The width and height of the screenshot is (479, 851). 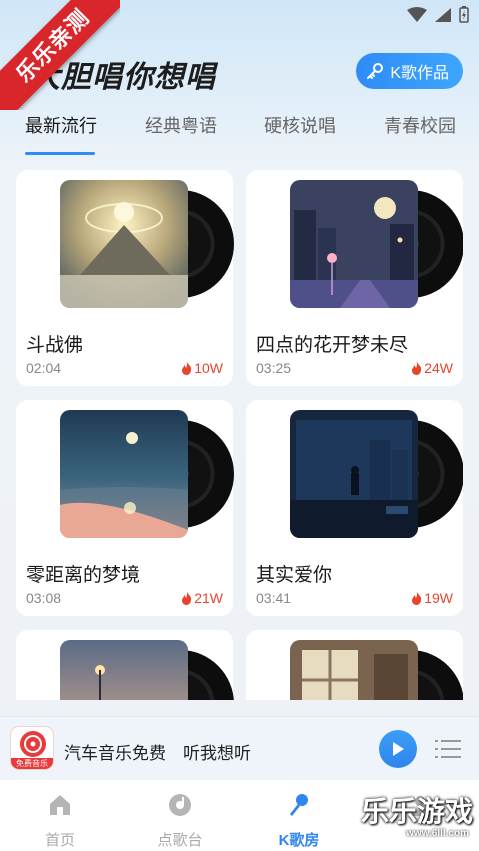 What do you see at coordinates (32, 763) in the screenshot?
I see `app-logo-label: 免费音乐` at bounding box center [32, 763].